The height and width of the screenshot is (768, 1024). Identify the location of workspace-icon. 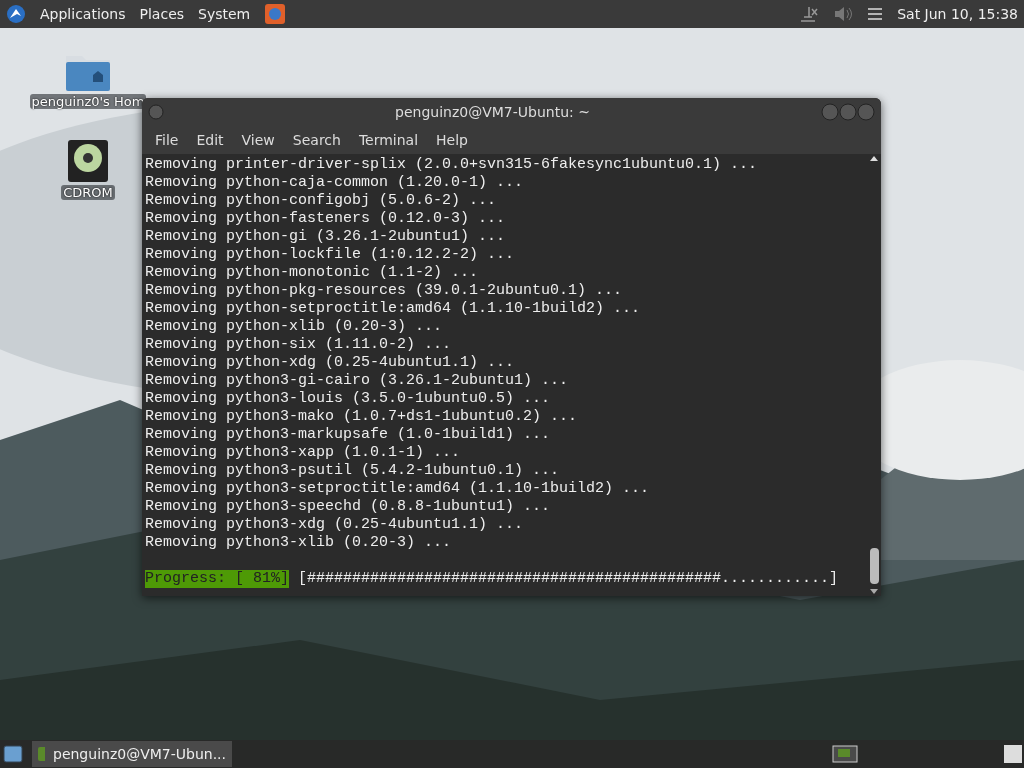
(845, 754).